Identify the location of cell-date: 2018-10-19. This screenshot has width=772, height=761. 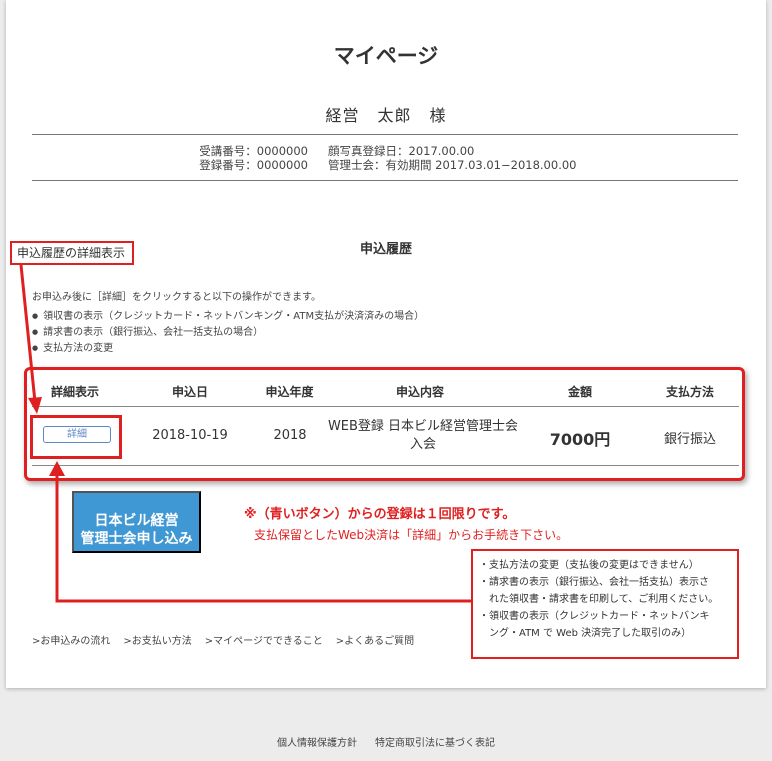
(190, 435).